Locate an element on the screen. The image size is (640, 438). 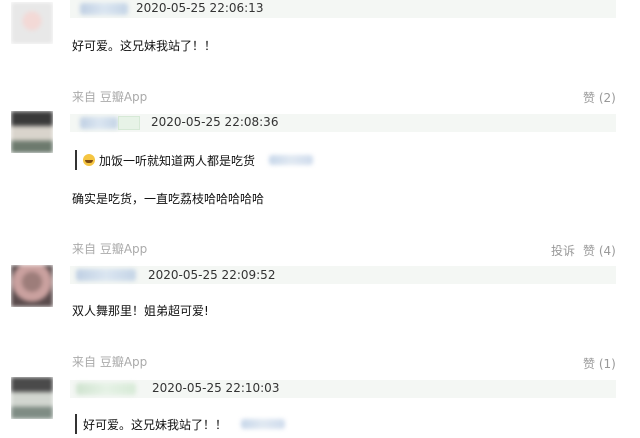
quote-text: 加饭一听就知道两人都是吃货 is located at coordinates (177, 160).